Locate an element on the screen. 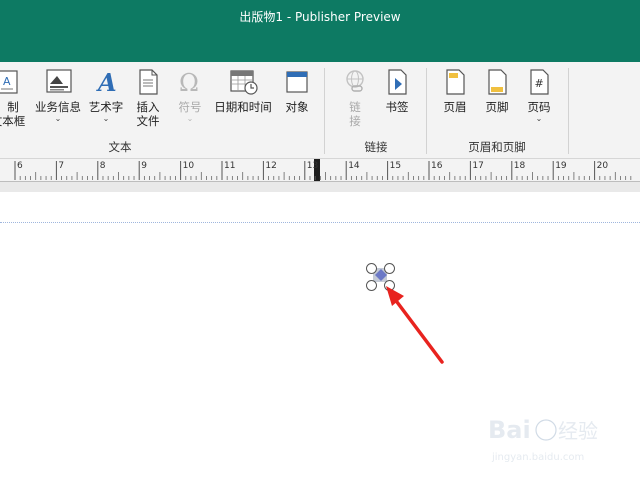 Image resolution: width=640 pixels, height=480 pixels. header-footer-group-label: 页眉和页脚 is located at coordinates (497, 147).